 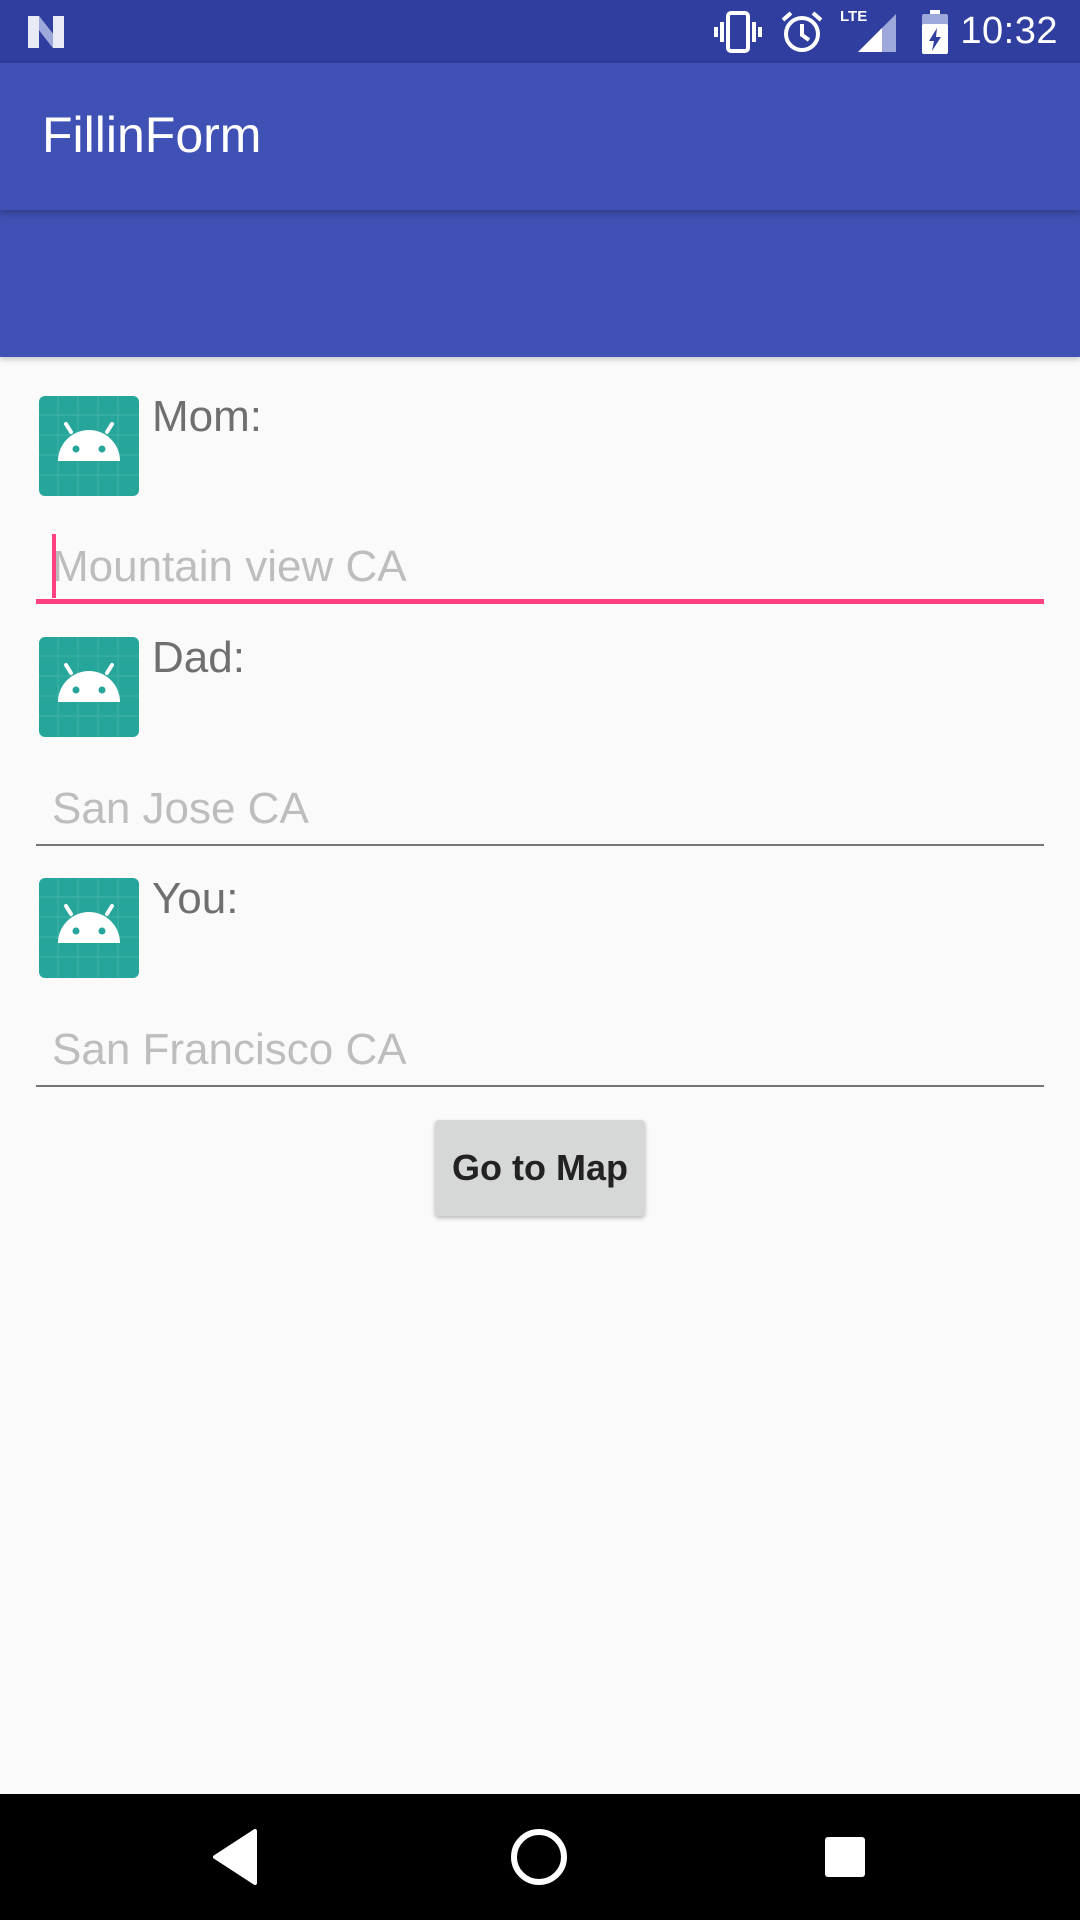 I want to click on status-bar: LTE 10:32, so click(x=540, y=31).